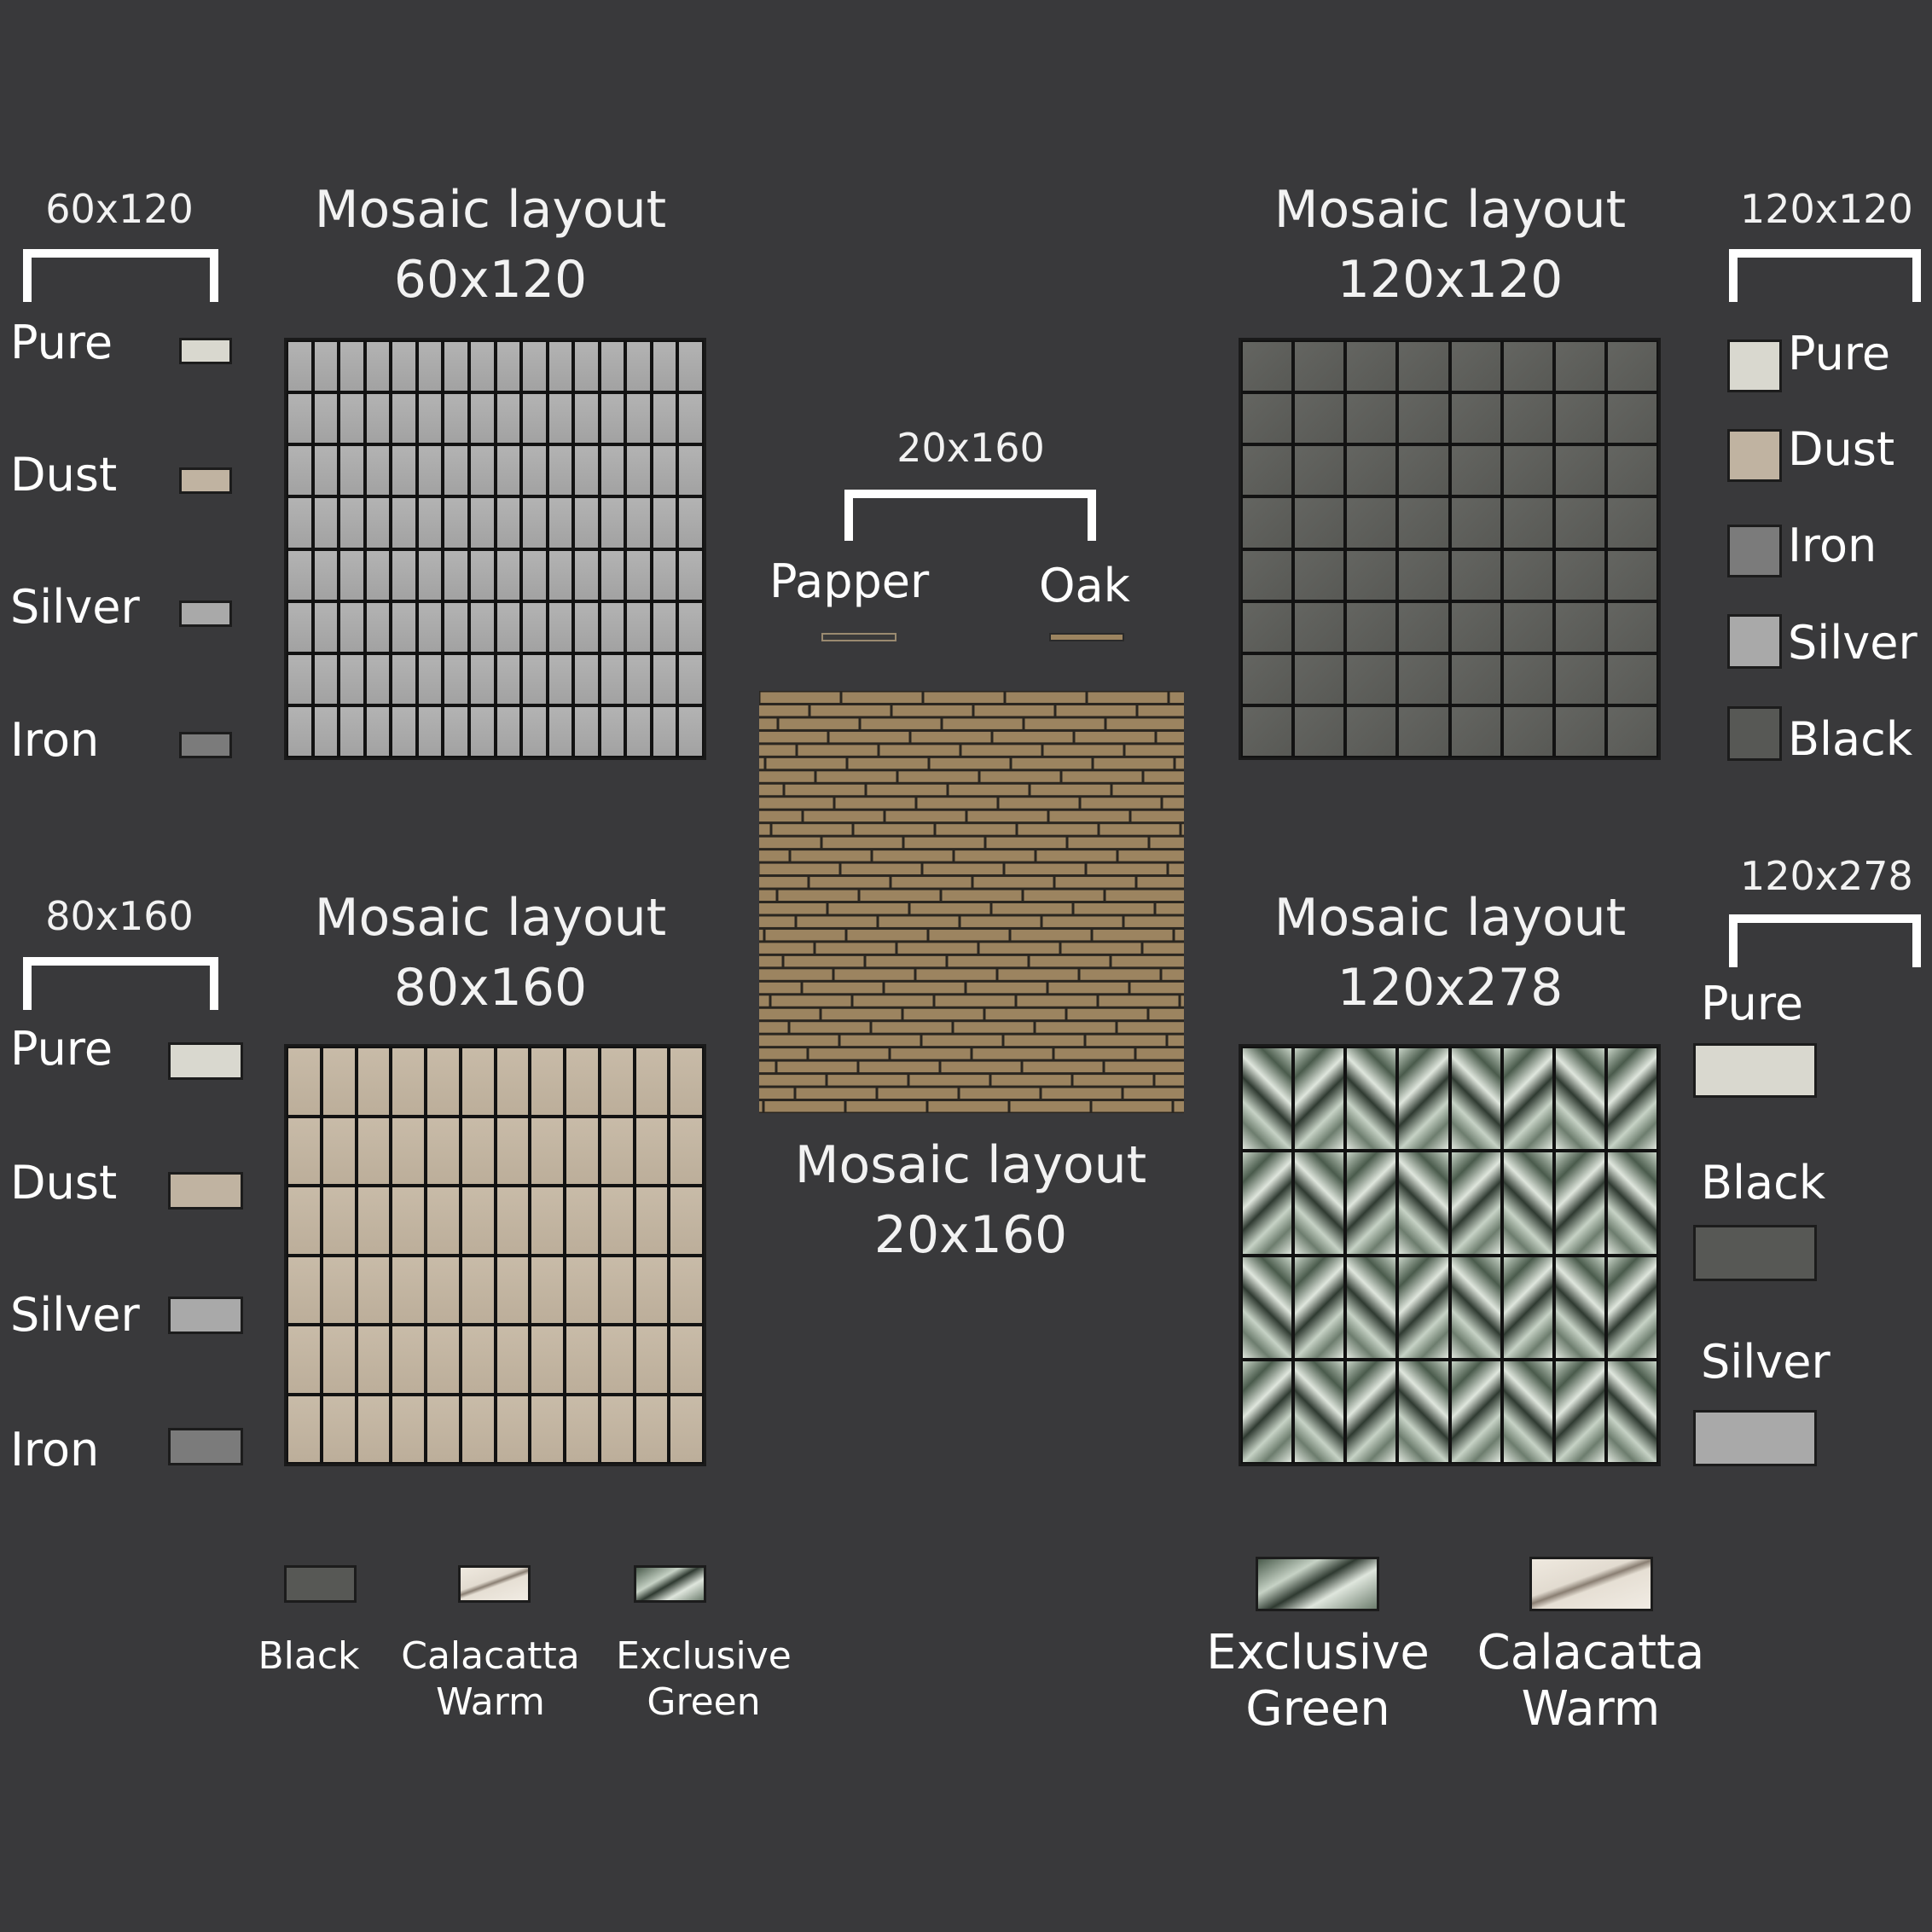 The width and height of the screenshot is (1932, 1932). I want to click on mosaic-grid-120x278, so click(1450, 1255).